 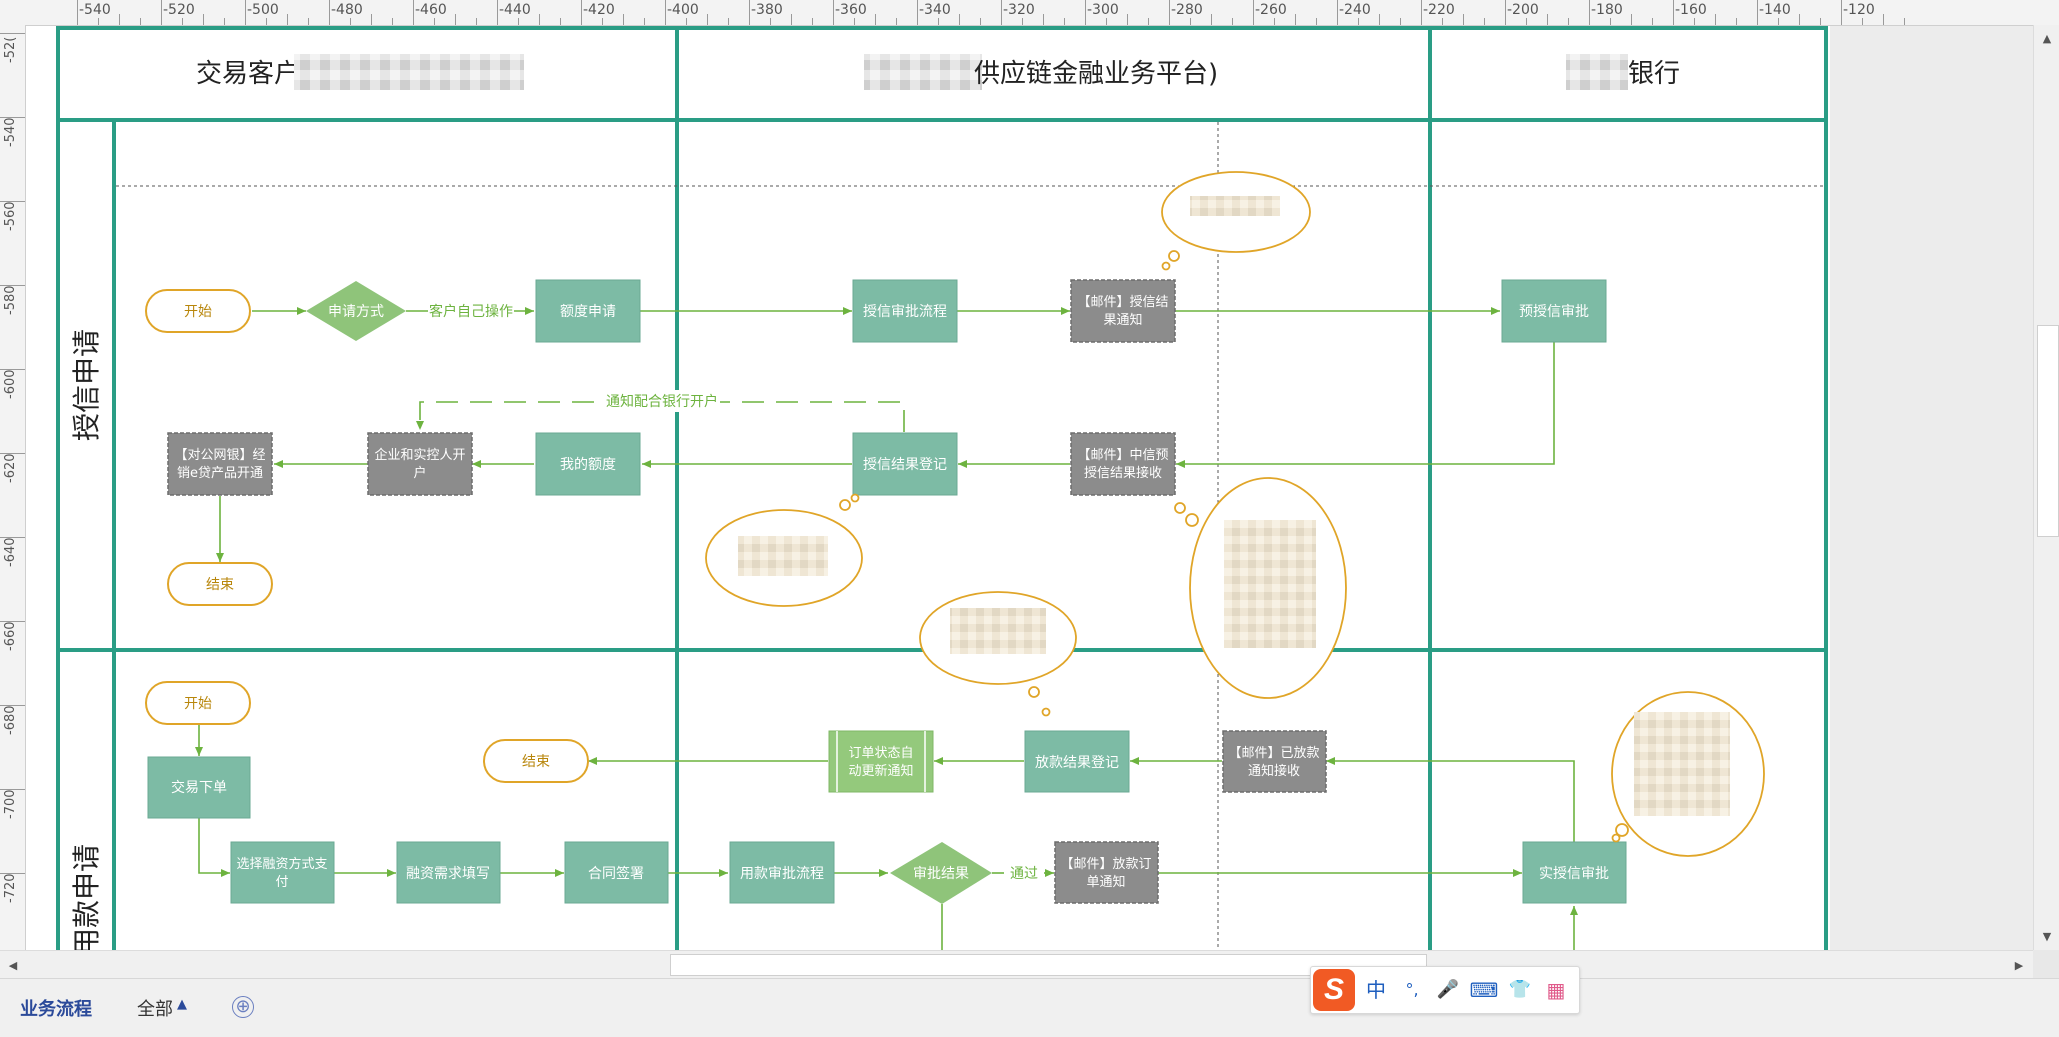 What do you see at coordinates (420, 464) in the screenshot?
I see `process-enterprise-account: 企业和实控人开 户` at bounding box center [420, 464].